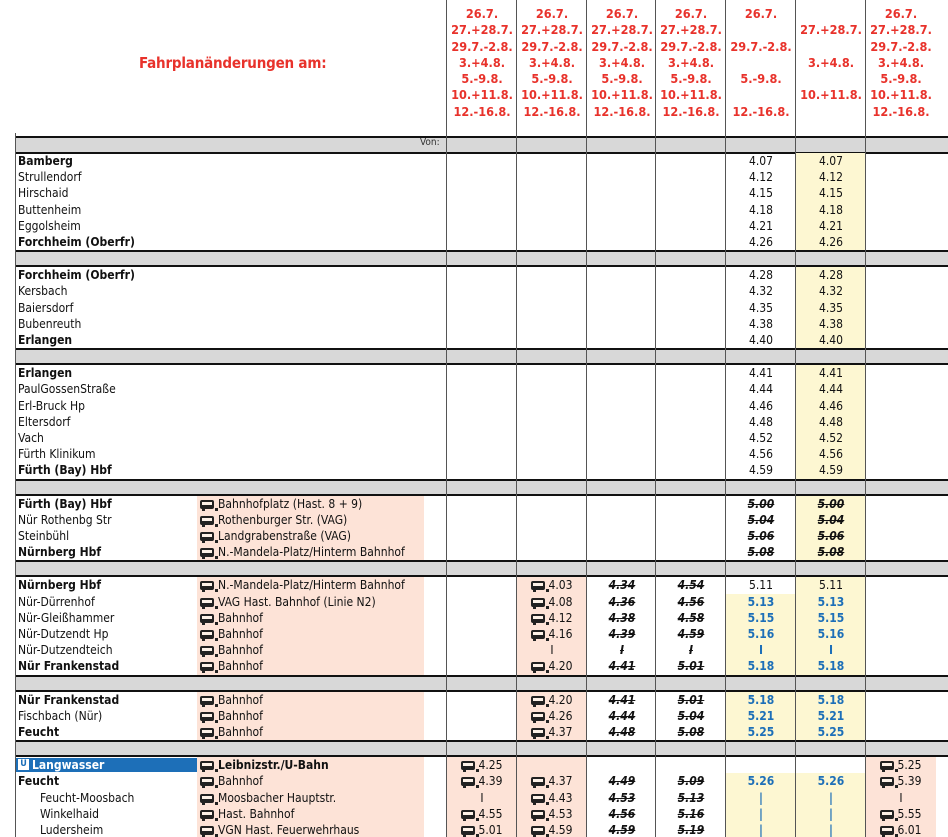 The height and width of the screenshot is (837, 948). What do you see at coordinates (311, 552) in the screenshot?
I see `bus-stop-name: N.-Mandela-Platz/Hinterm Bahnhof` at bounding box center [311, 552].